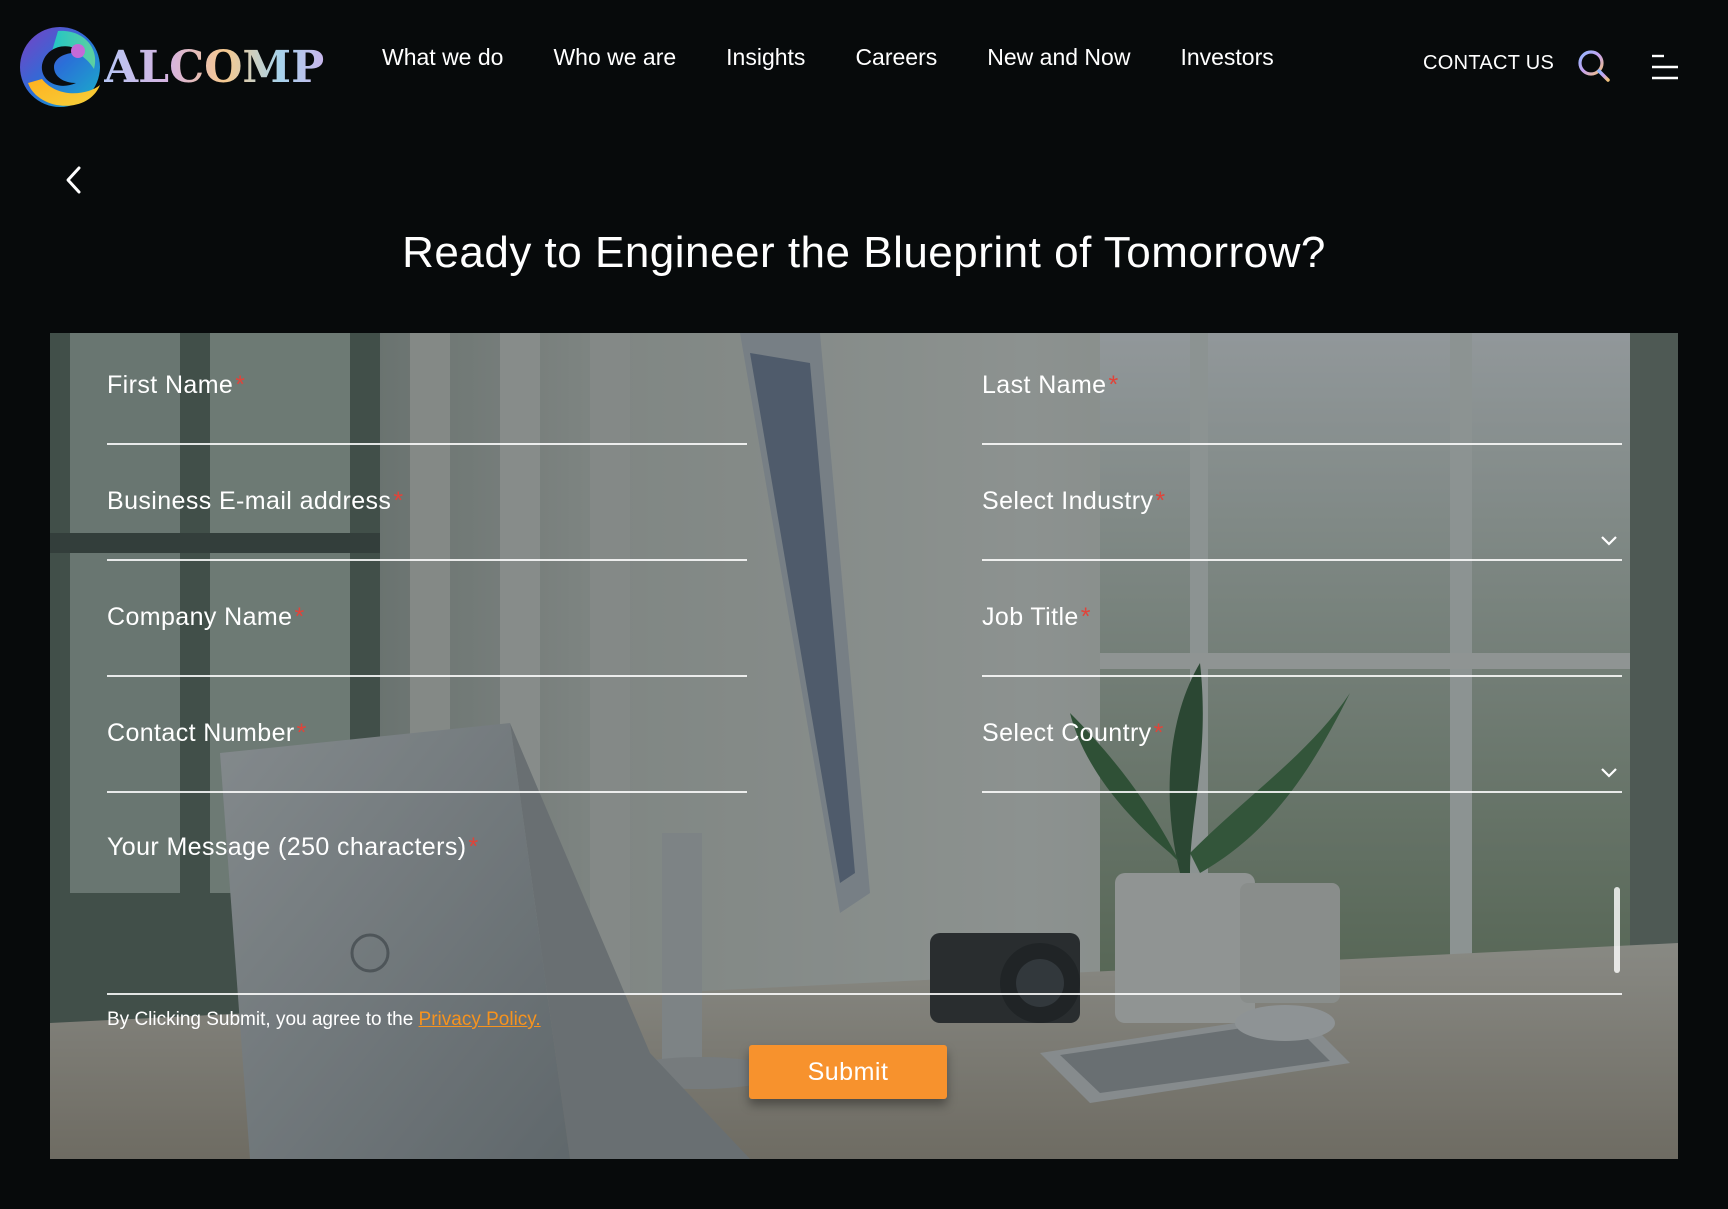 The height and width of the screenshot is (1209, 1728). Describe the element at coordinates (1594, 66) in the screenshot. I see `search-icon` at that location.